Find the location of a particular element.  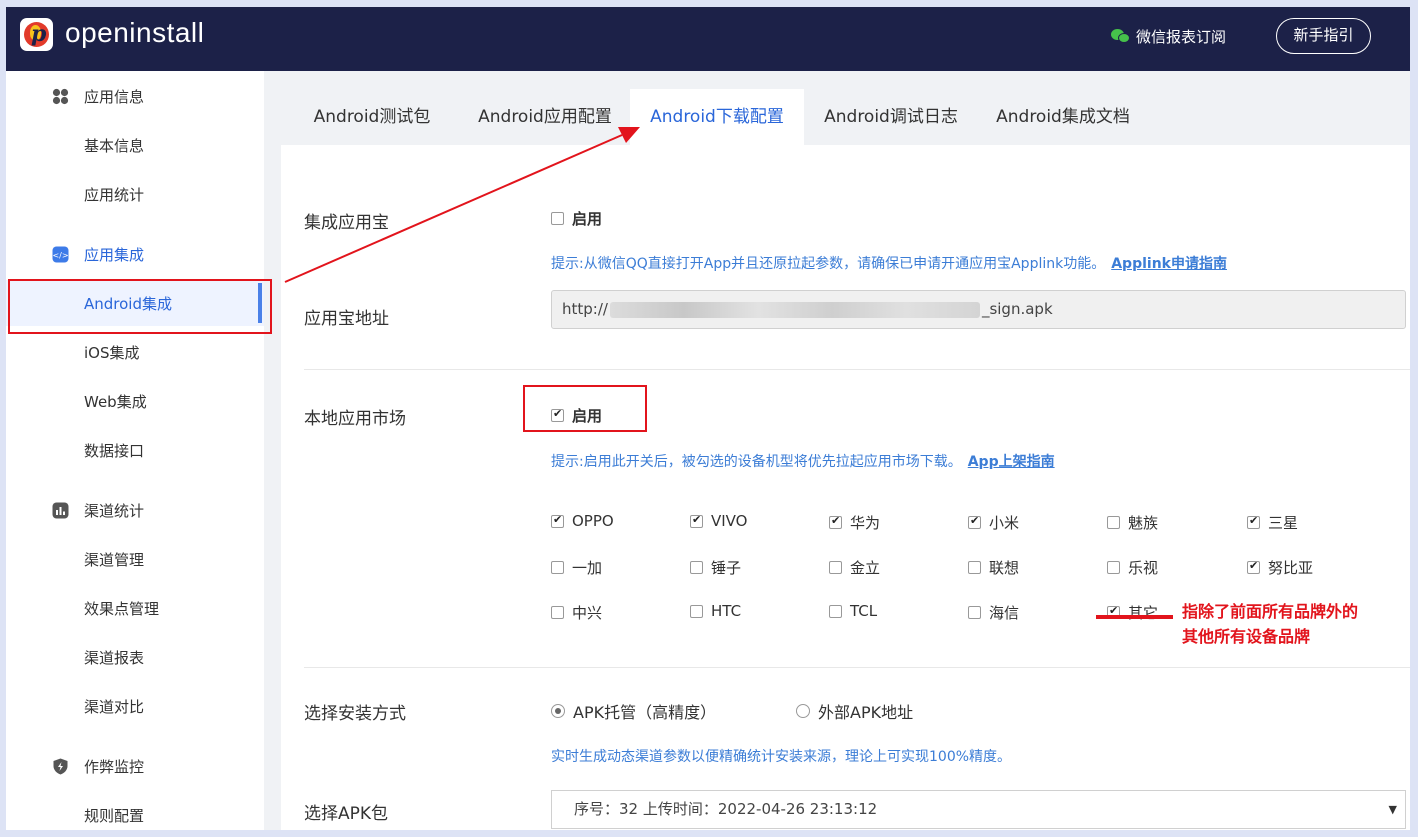

brand-checkbox-label: 乐视 is located at coordinates (1143, 568).